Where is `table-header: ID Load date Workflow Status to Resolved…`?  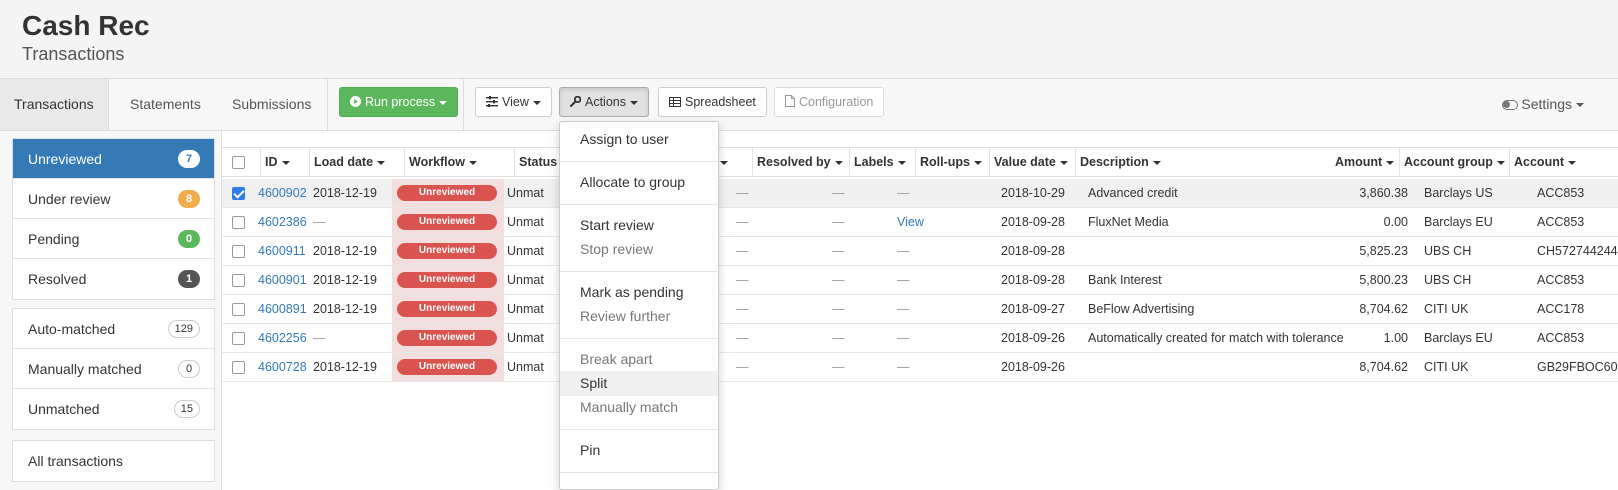
table-header: ID Load date Workflow Status to Resolved… is located at coordinates (920, 162).